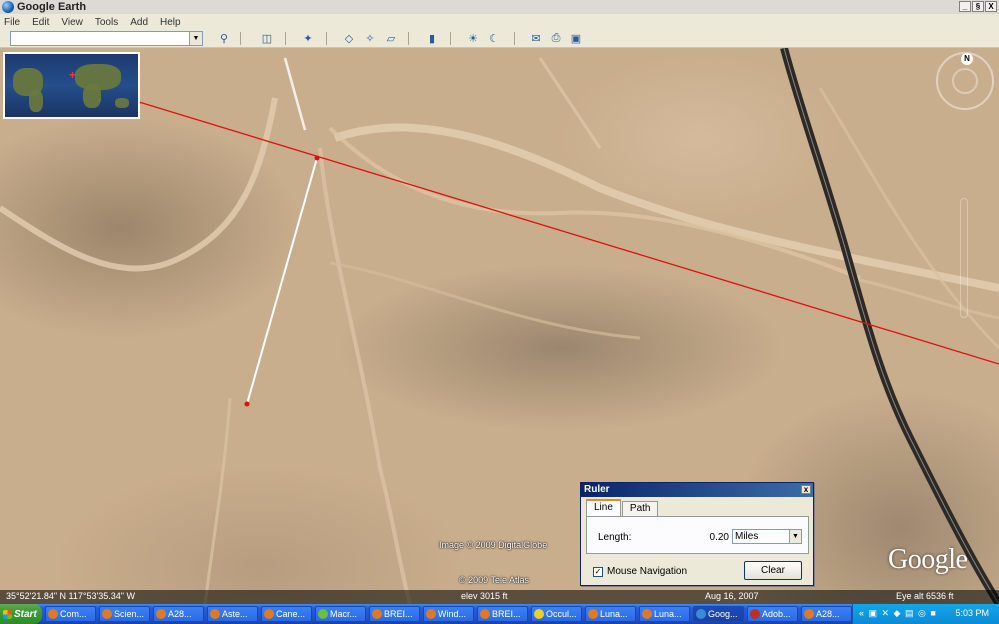  I want to click on zoom-slider, so click(964, 258).